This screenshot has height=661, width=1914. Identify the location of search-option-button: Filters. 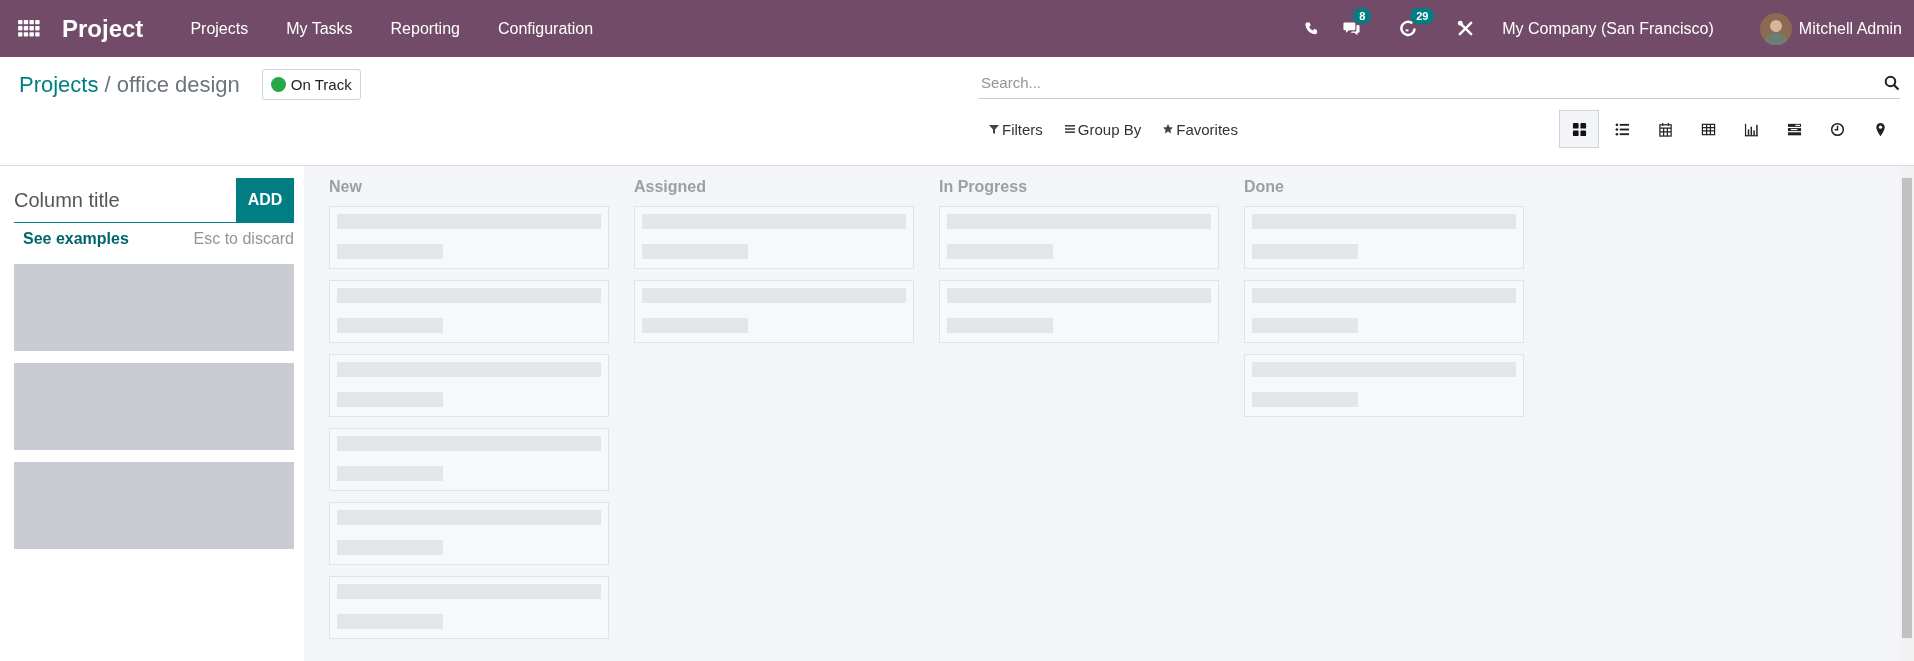
(1016, 129).